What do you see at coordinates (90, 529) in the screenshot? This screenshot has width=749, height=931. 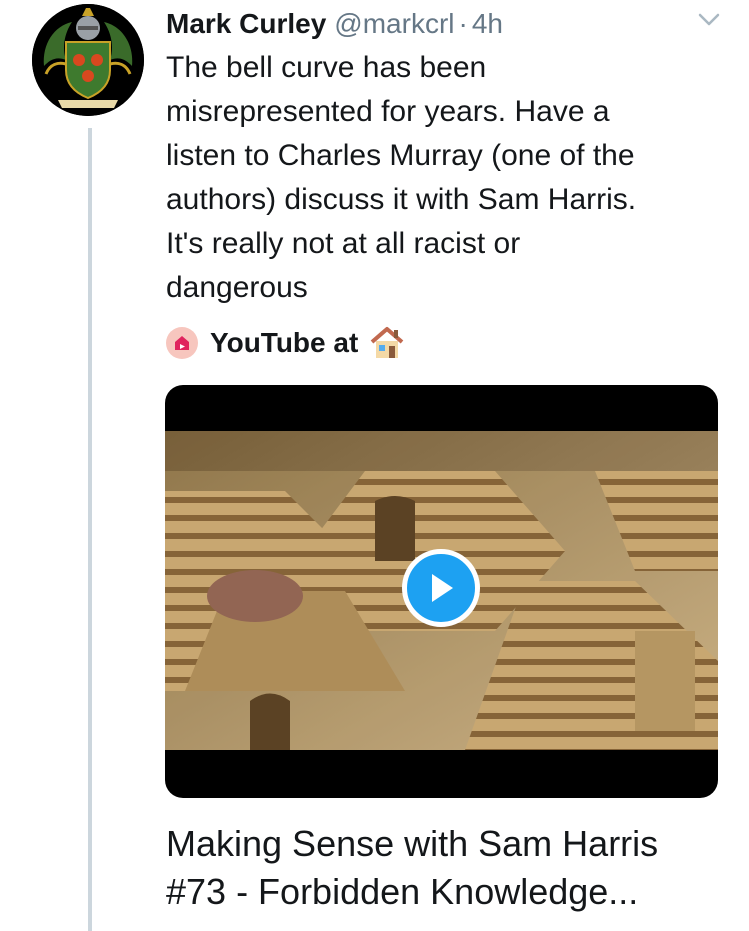 I see `thread-connector-line` at bounding box center [90, 529].